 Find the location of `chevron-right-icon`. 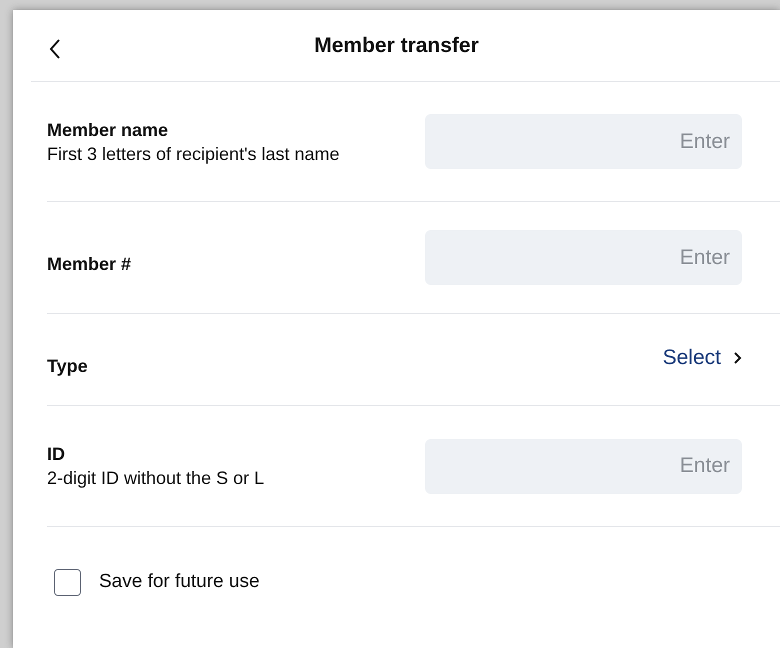

chevron-right-icon is located at coordinates (737, 357).